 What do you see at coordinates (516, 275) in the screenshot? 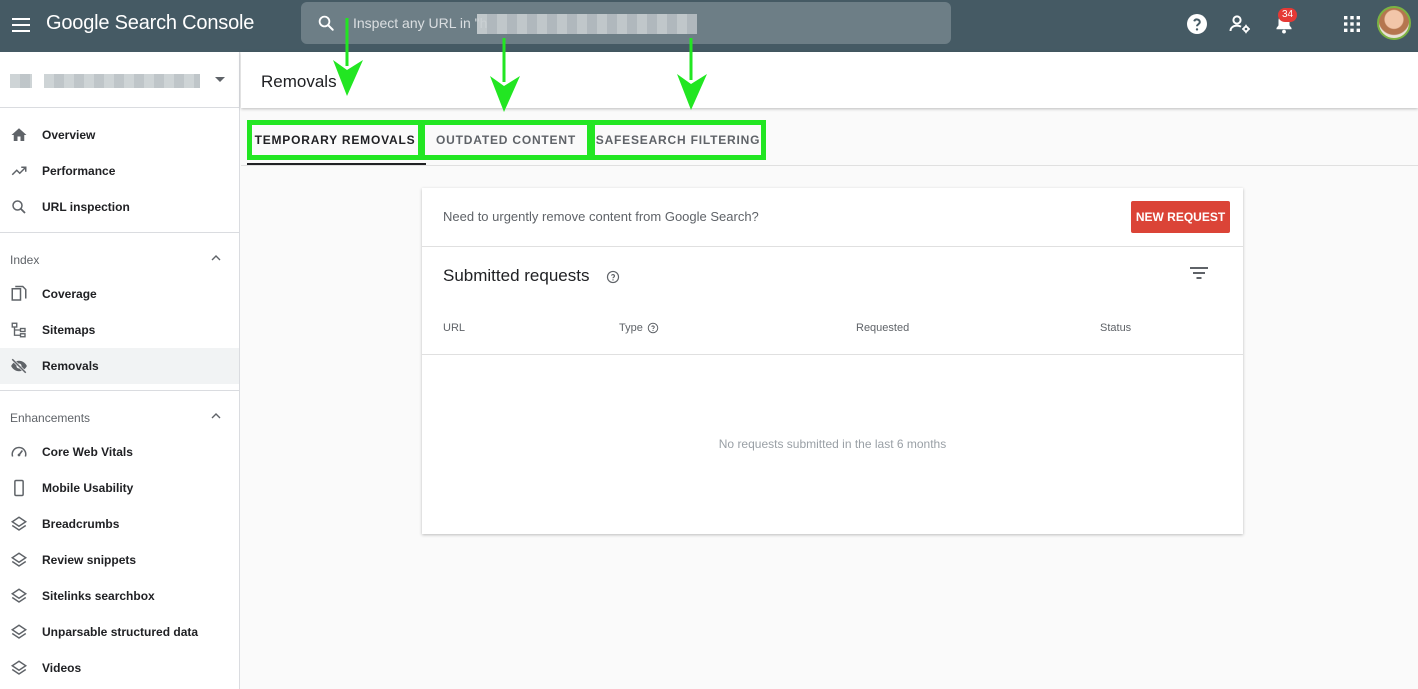
I see `submitted-requests-title: Submitted requests` at bounding box center [516, 275].